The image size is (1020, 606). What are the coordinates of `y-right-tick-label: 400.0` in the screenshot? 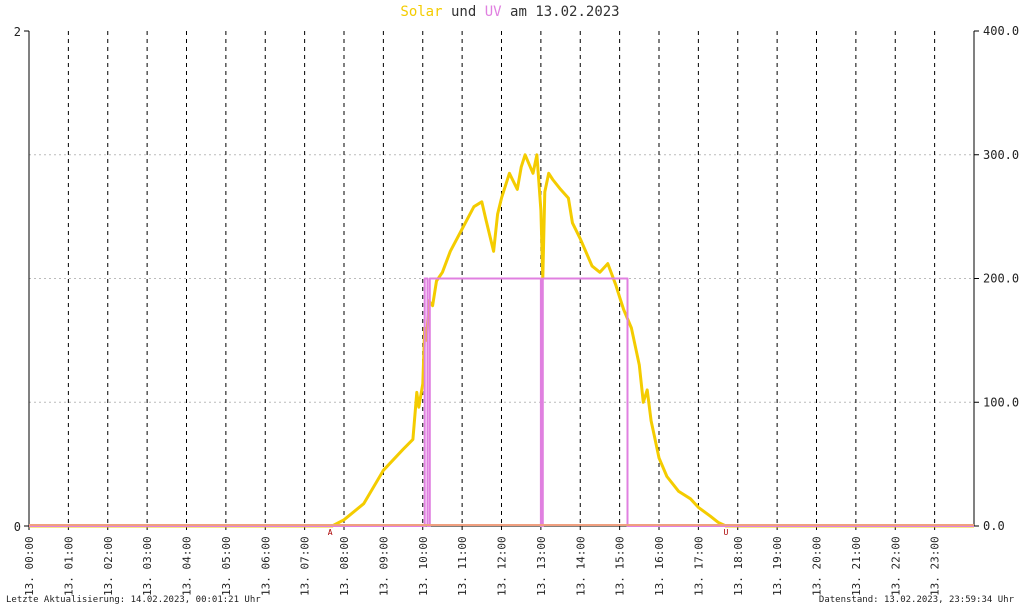 It's located at (1001, 31).